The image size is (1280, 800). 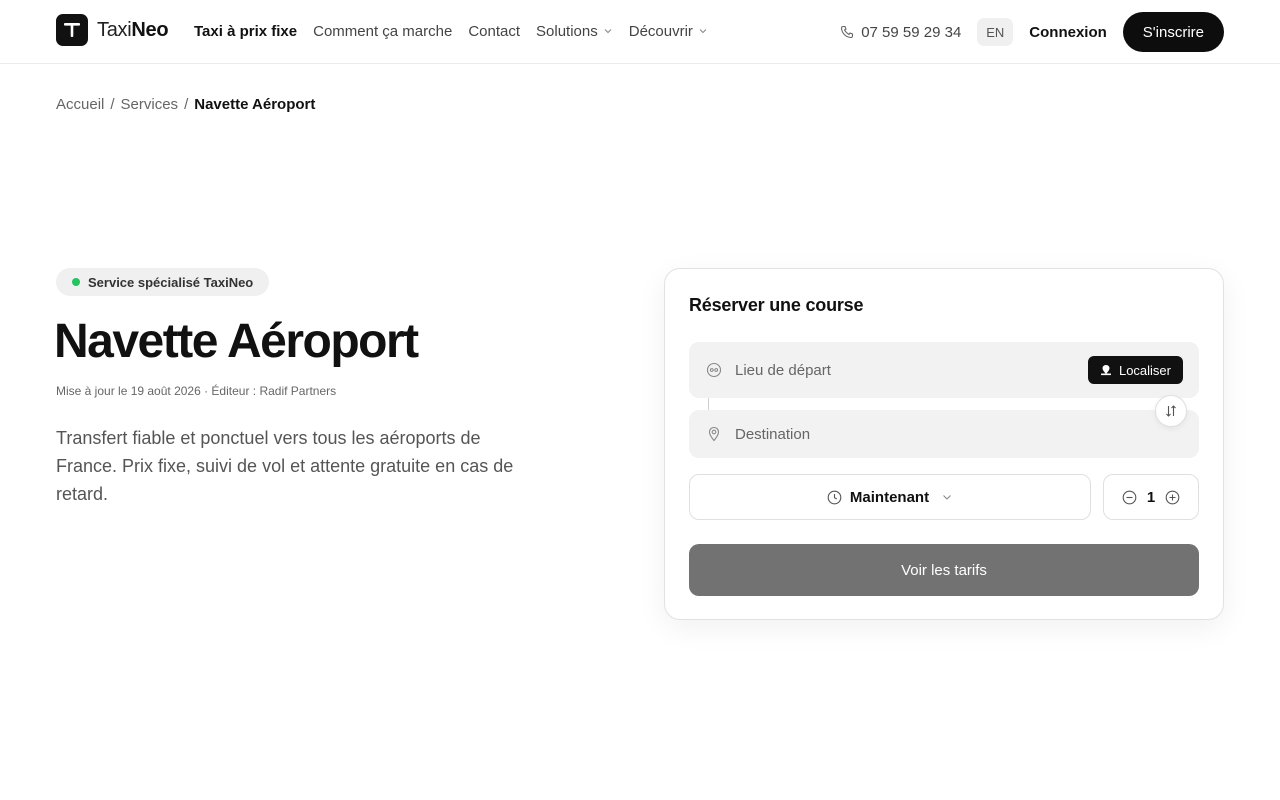 I want to click on swap-icon, so click(x=1171, y=411).